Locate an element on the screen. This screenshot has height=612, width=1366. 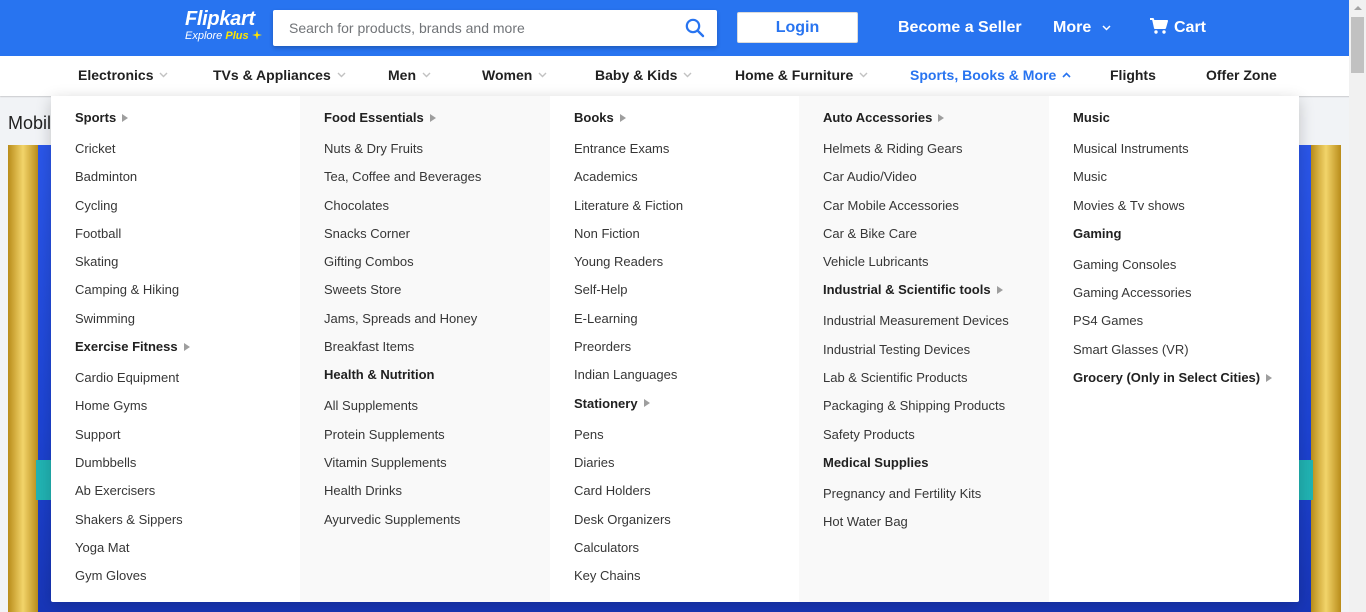
menu-item-link: Helmets & Riding Gears is located at coordinates (936, 153).